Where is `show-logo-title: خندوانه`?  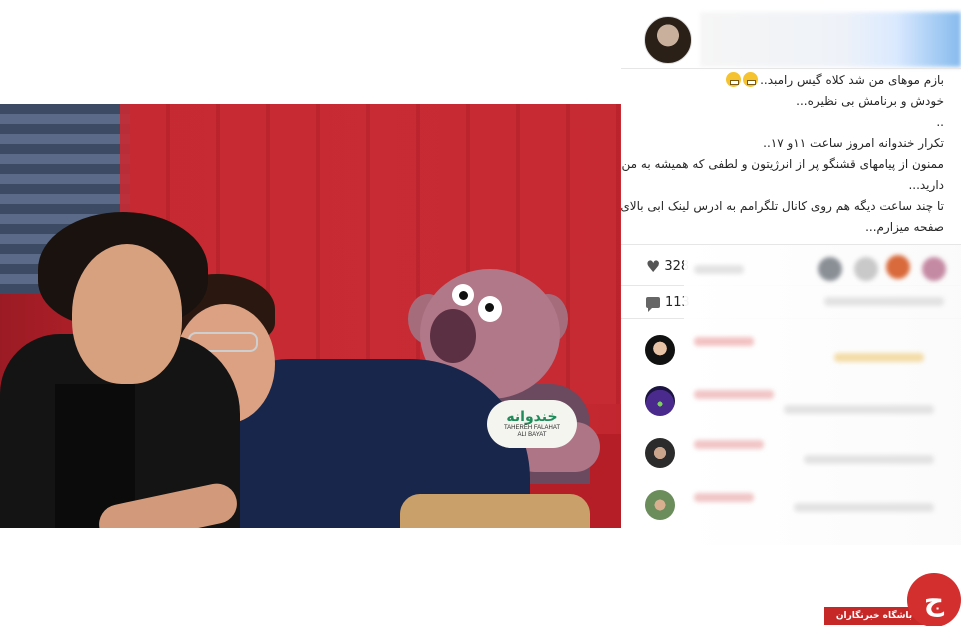 show-logo-title: خندوانه is located at coordinates (532, 417).